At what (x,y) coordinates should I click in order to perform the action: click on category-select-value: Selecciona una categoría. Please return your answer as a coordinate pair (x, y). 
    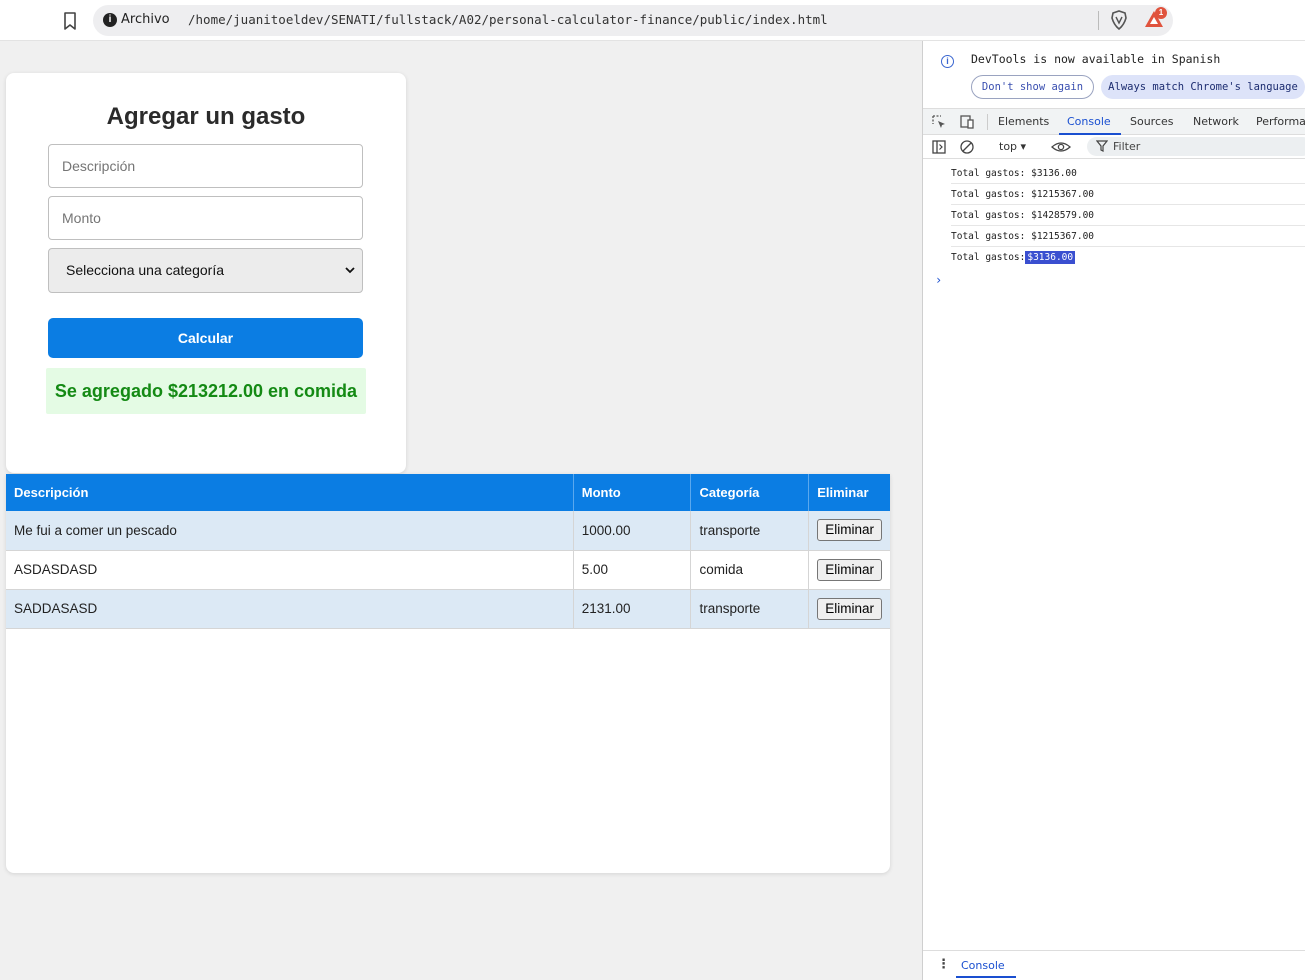
    Looking at the image, I should click on (145, 270).